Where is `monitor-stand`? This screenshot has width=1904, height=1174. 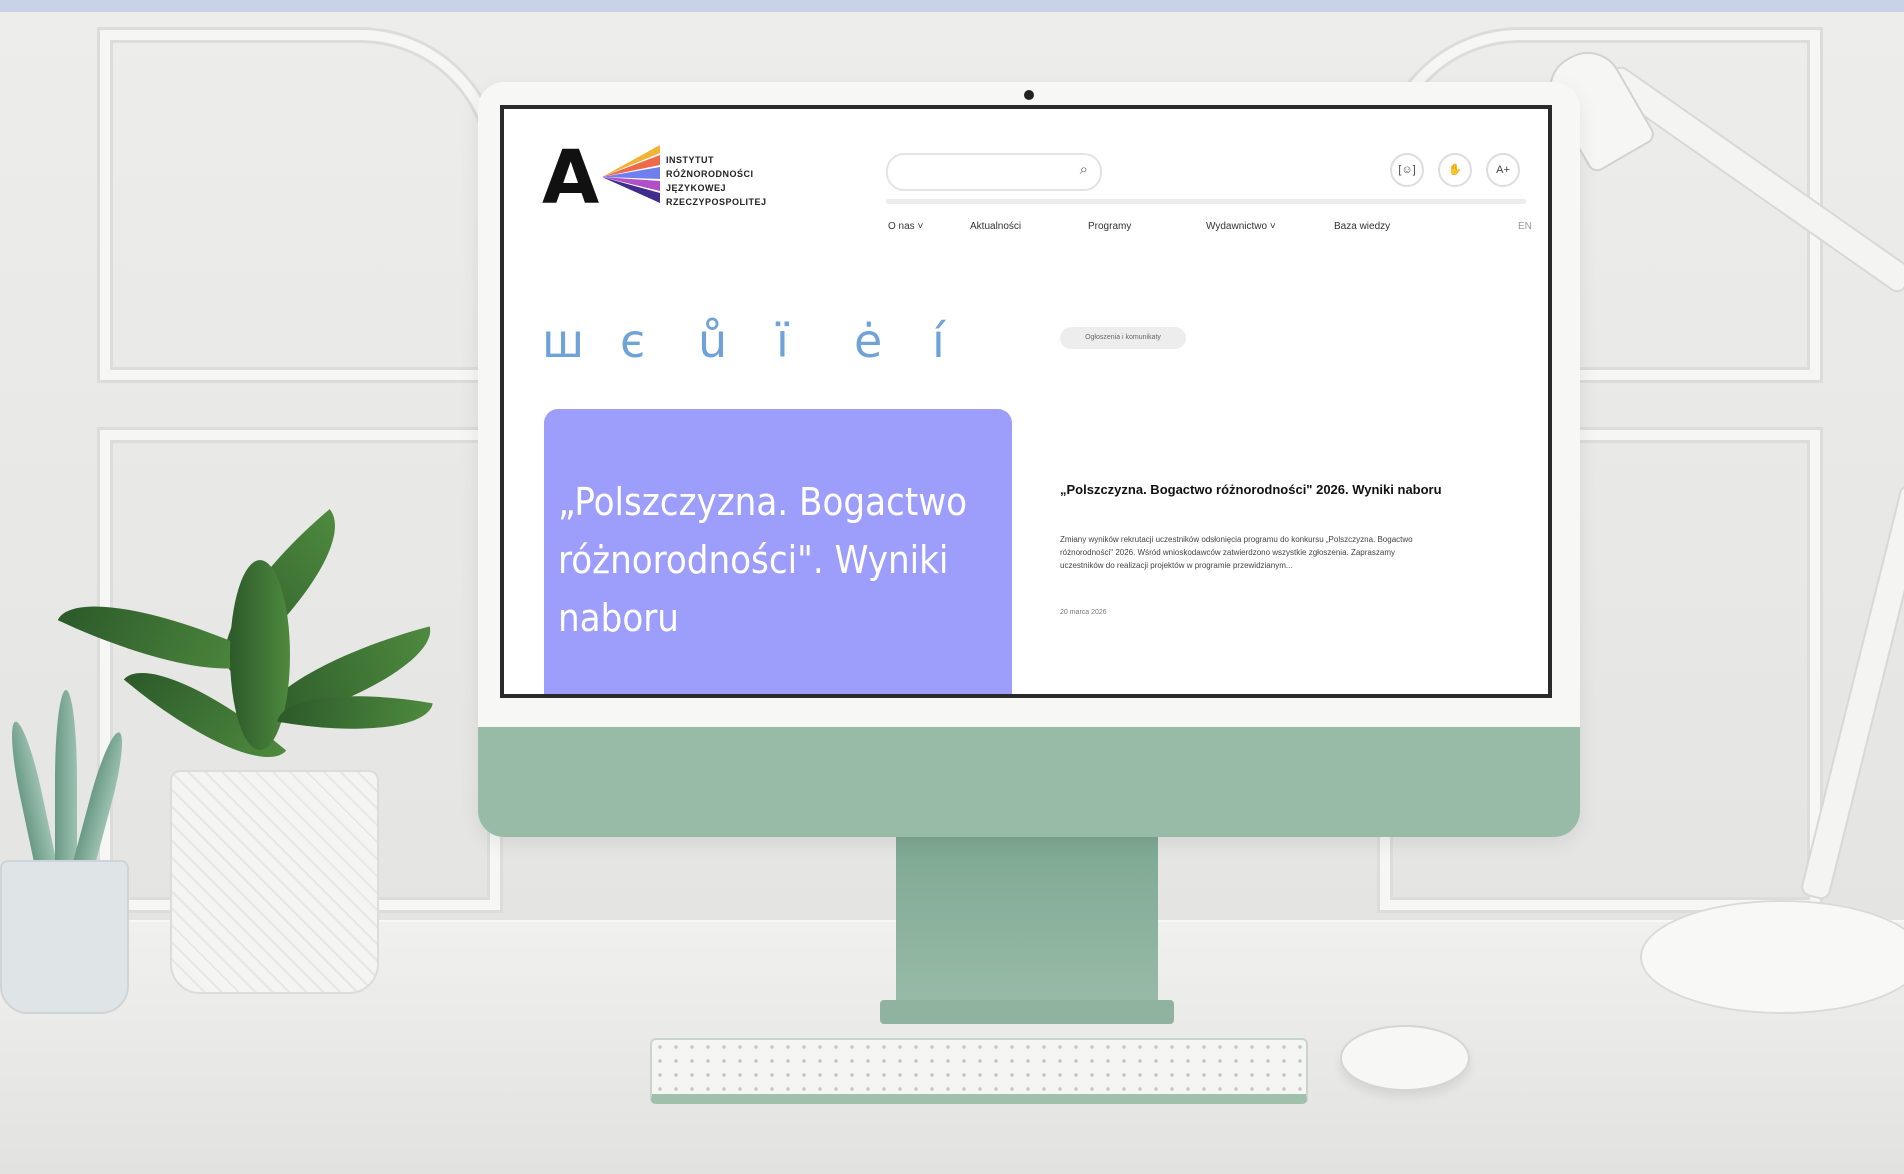
monitor-stand is located at coordinates (1027, 925).